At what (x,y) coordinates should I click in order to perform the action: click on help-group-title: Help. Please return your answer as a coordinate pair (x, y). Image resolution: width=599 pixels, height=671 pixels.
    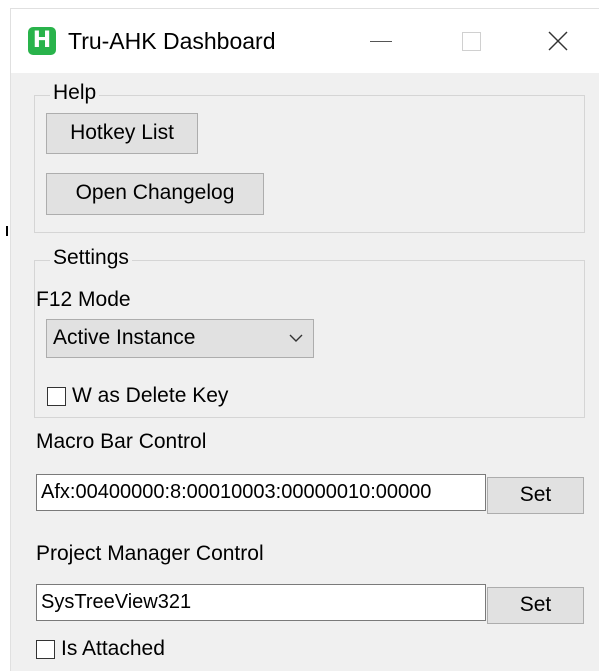
    Looking at the image, I should click on (75, 93).